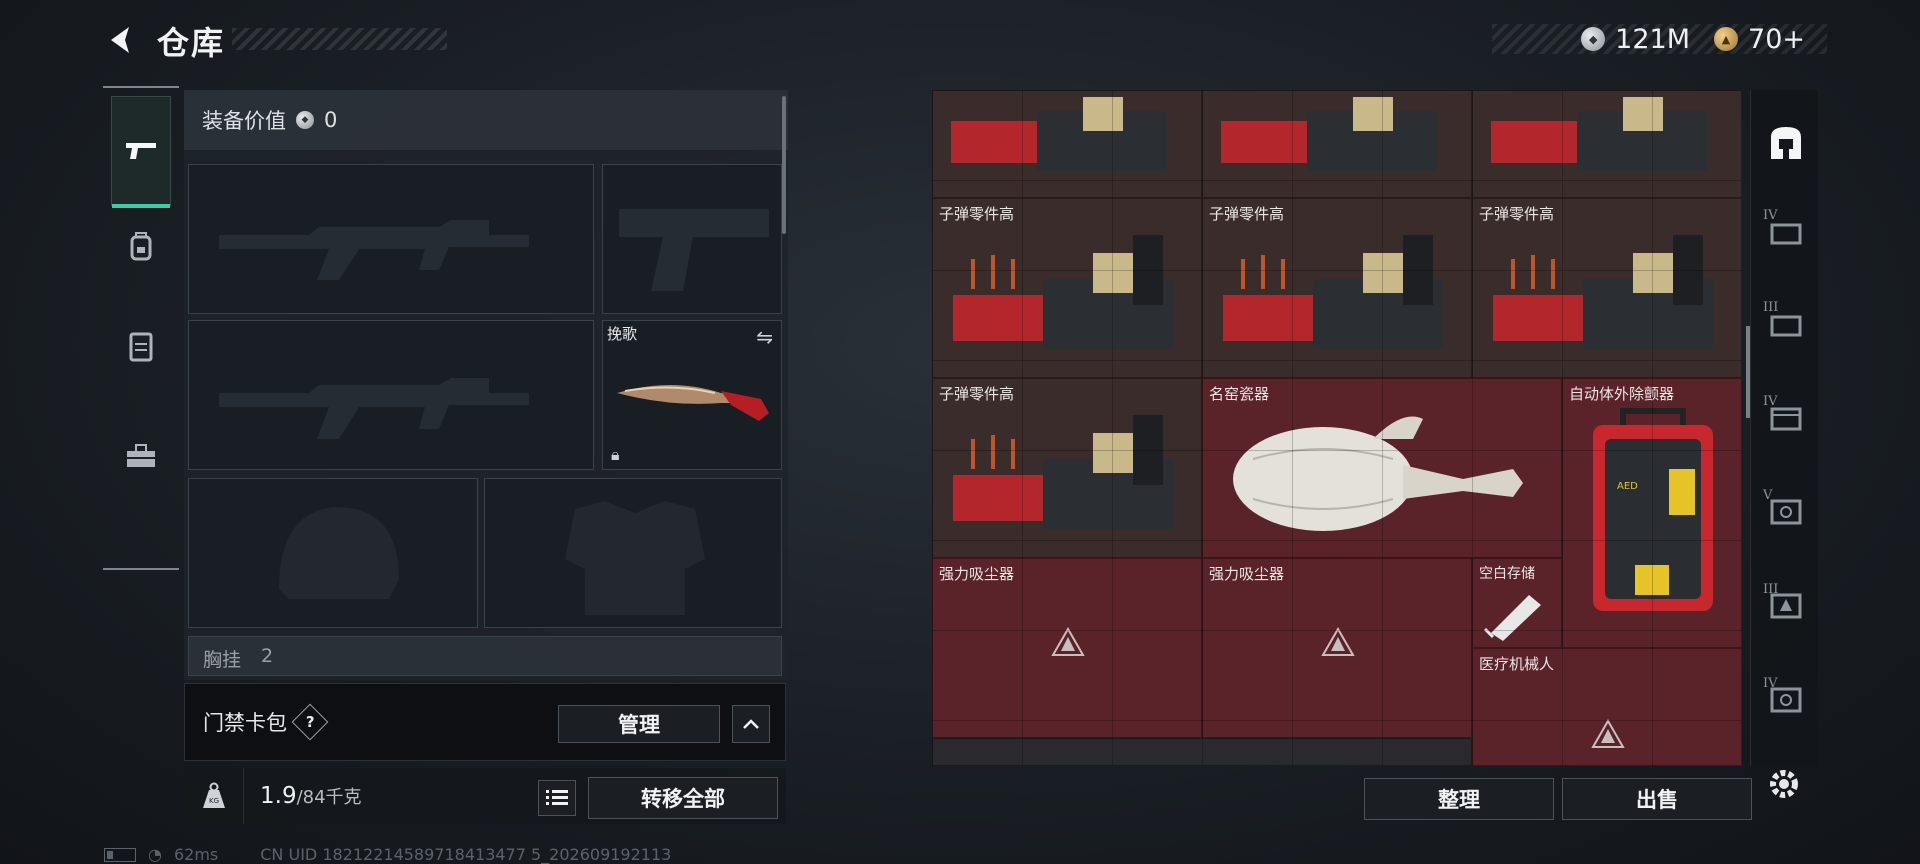 The height and width of the screenshot is (864, 1920). Describe the element at coordinates (1726, 39) in the screenshot. I see `gold-coin-icon: ▲` at that location.